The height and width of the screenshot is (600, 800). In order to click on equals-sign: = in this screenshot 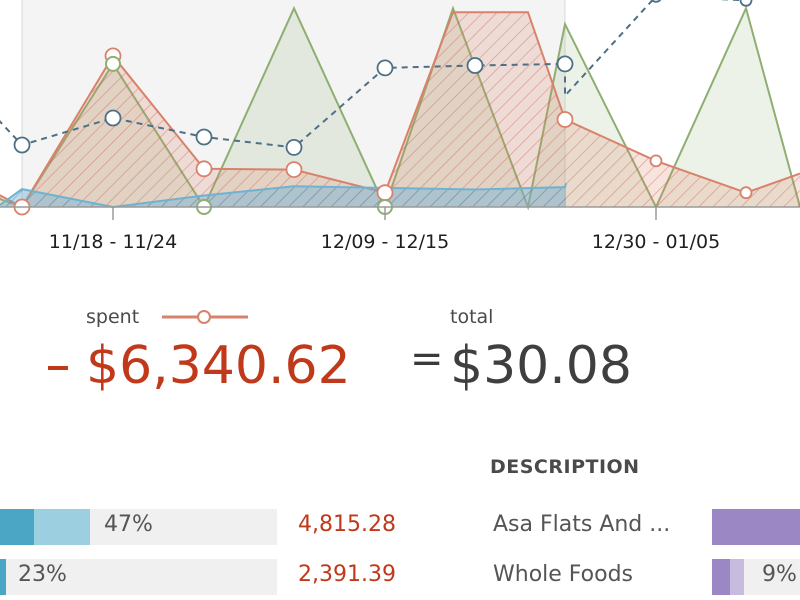, I will do `click(427, 359)`.